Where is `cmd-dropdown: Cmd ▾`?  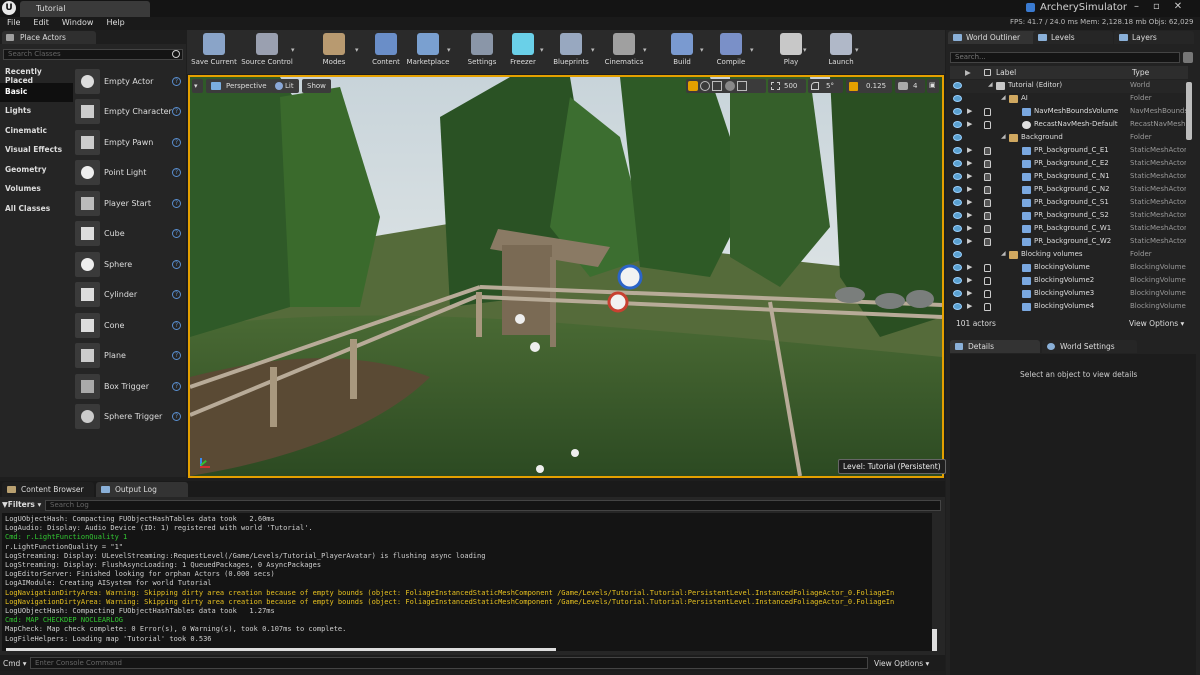 cmd-dropdown: Cmd ▾ is located at coordinates (14, 663).